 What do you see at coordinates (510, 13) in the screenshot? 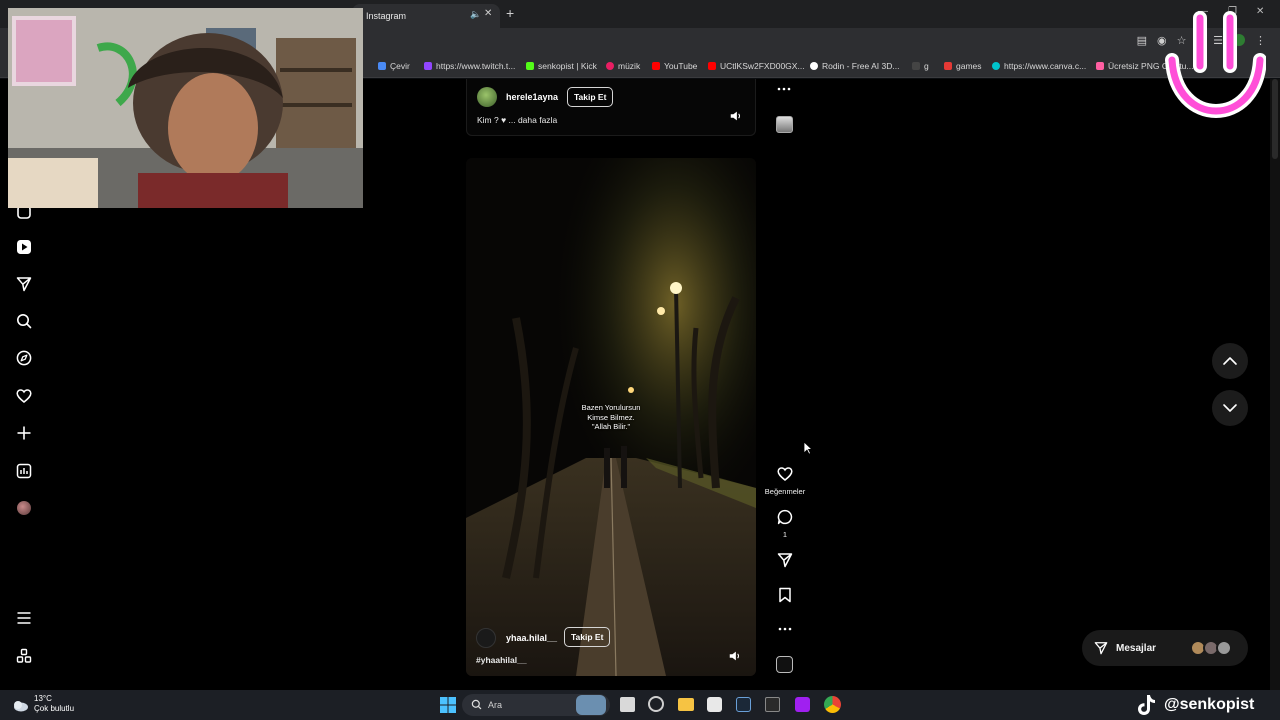
I see `new-tab-button: +` at bounding box center [510, 13].